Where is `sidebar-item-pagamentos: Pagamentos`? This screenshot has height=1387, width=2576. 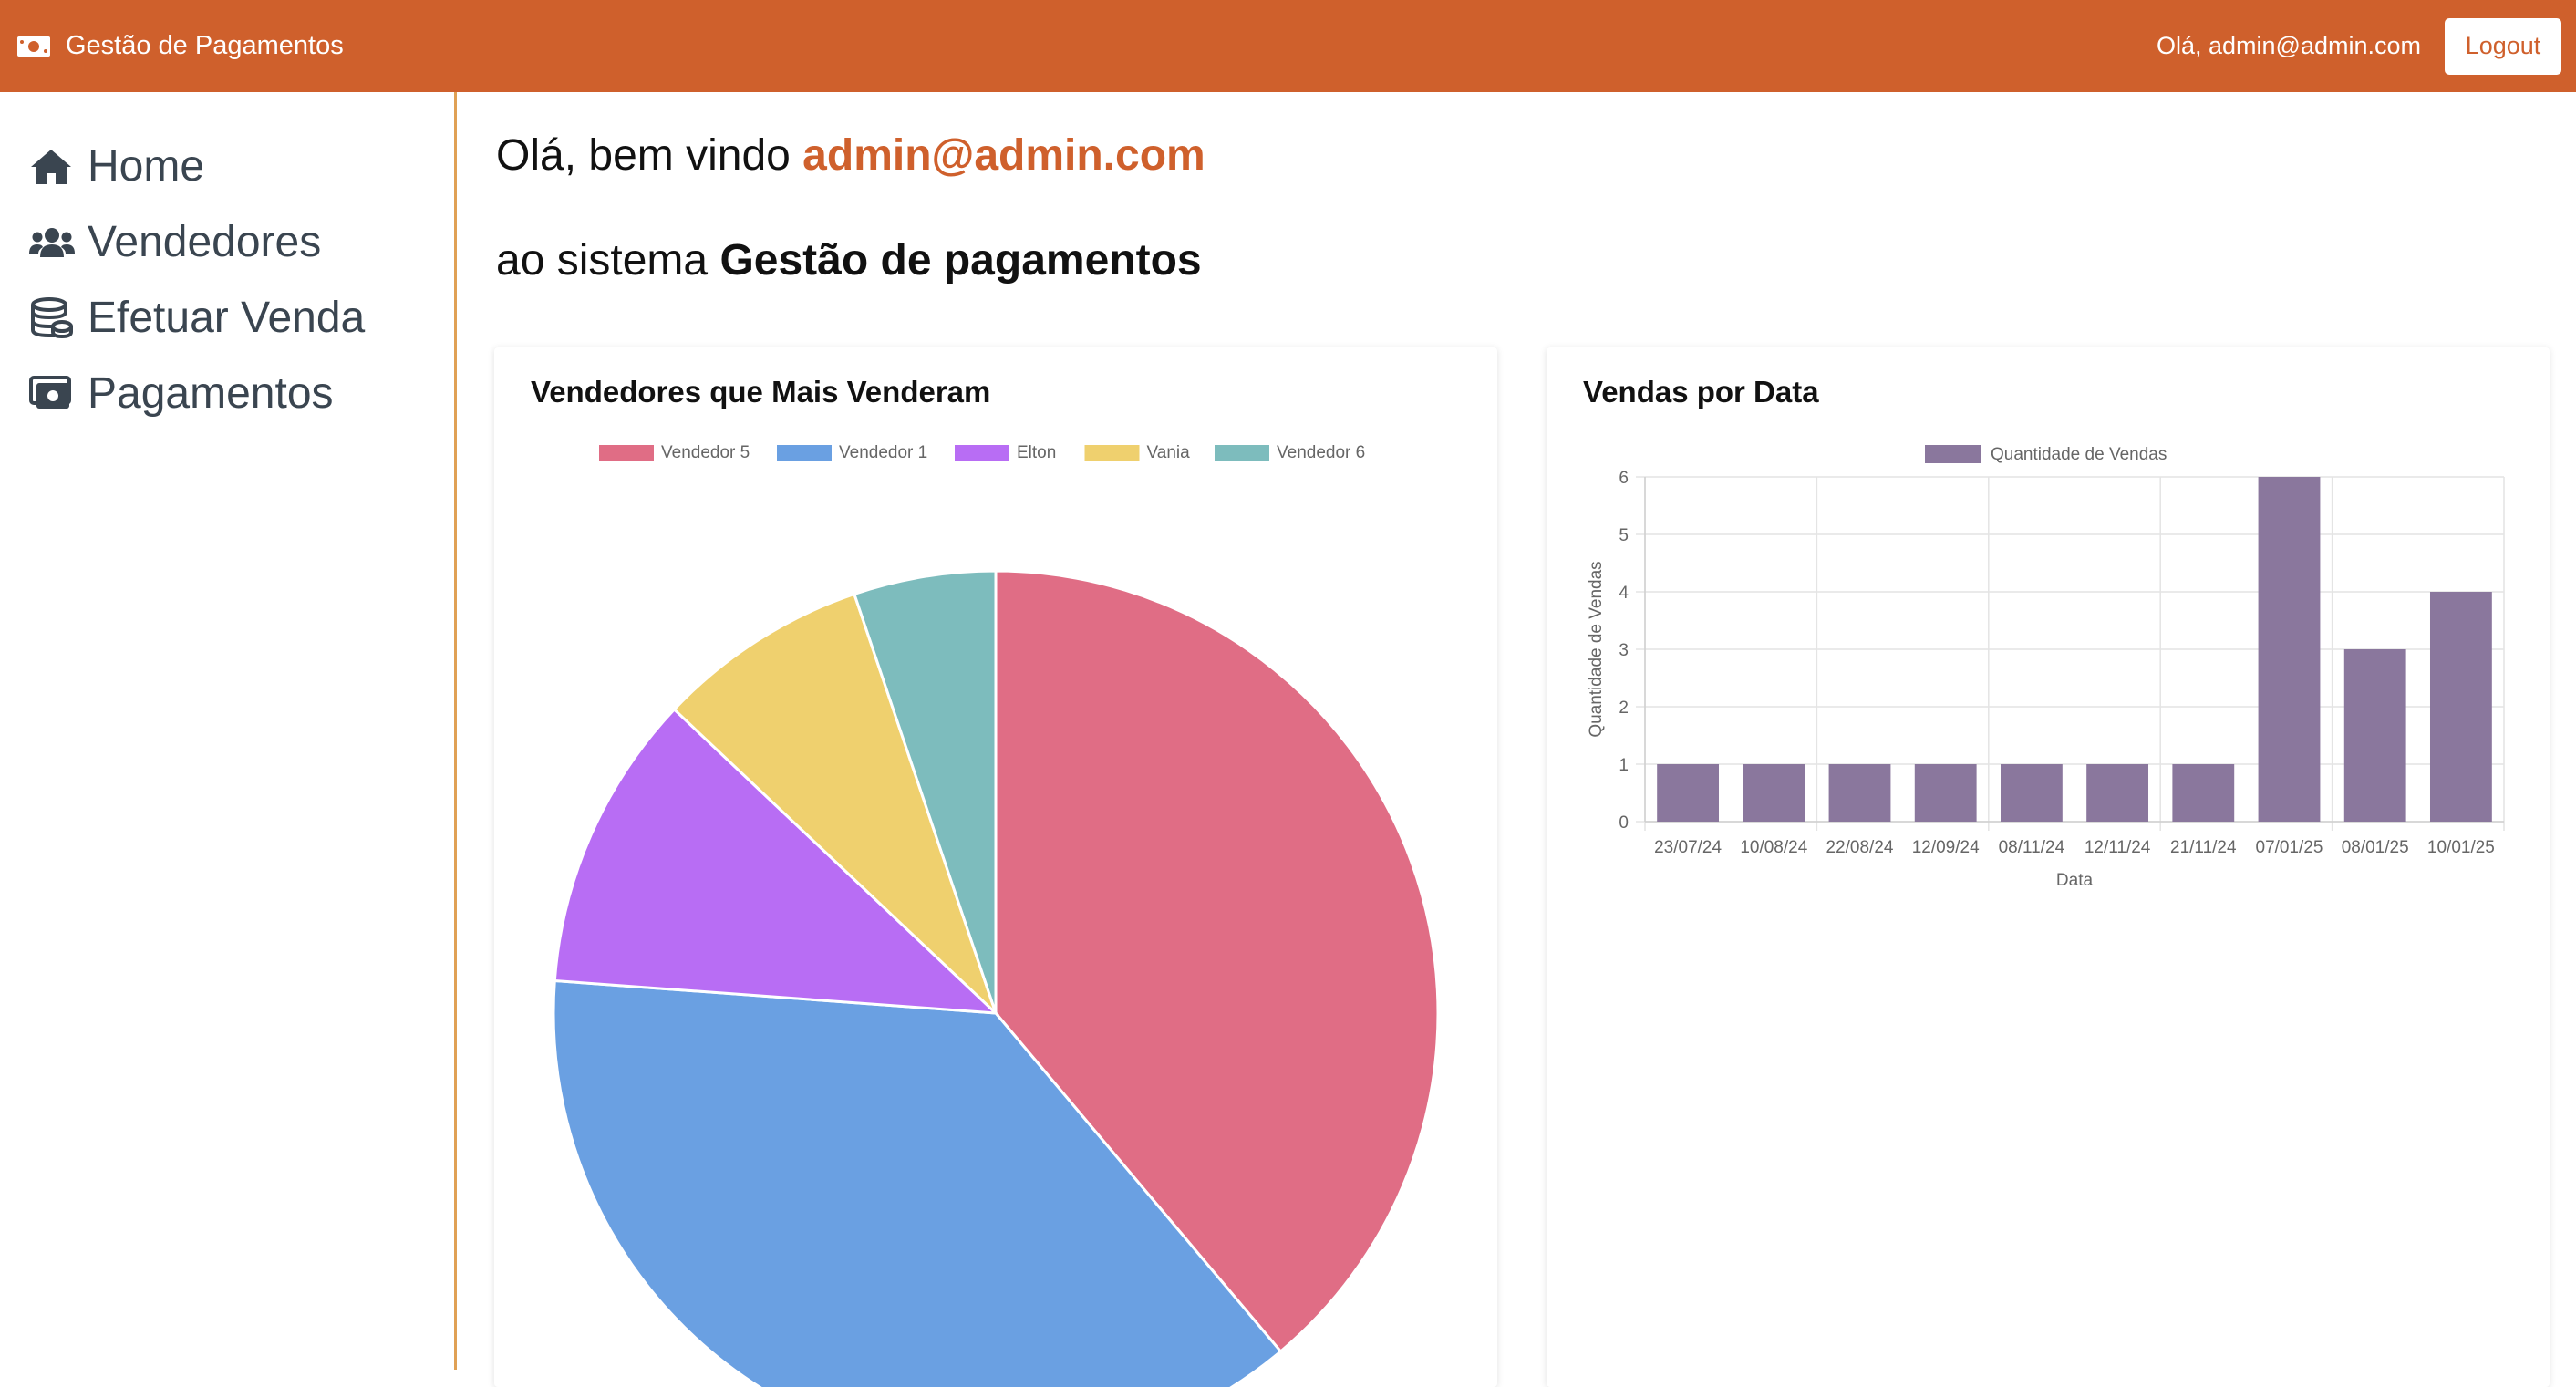 sidebar-item-pagamentos: Pagamentos is located at coordinates (227, 394).